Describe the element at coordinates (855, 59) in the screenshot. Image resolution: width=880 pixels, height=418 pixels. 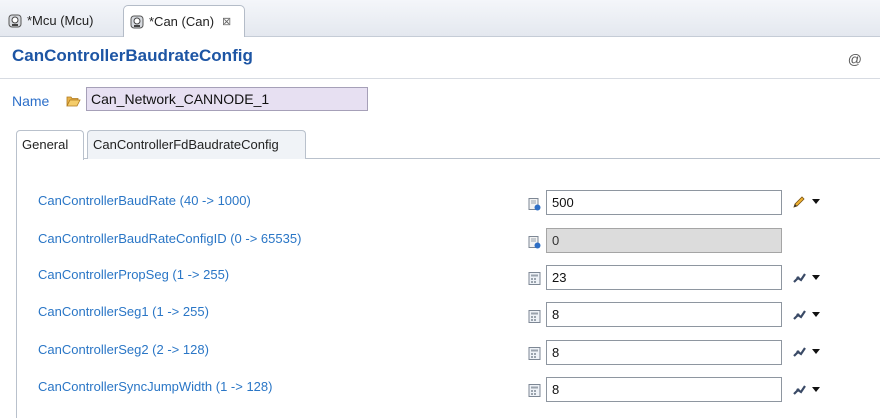
I see `help-icon: @` at that location.